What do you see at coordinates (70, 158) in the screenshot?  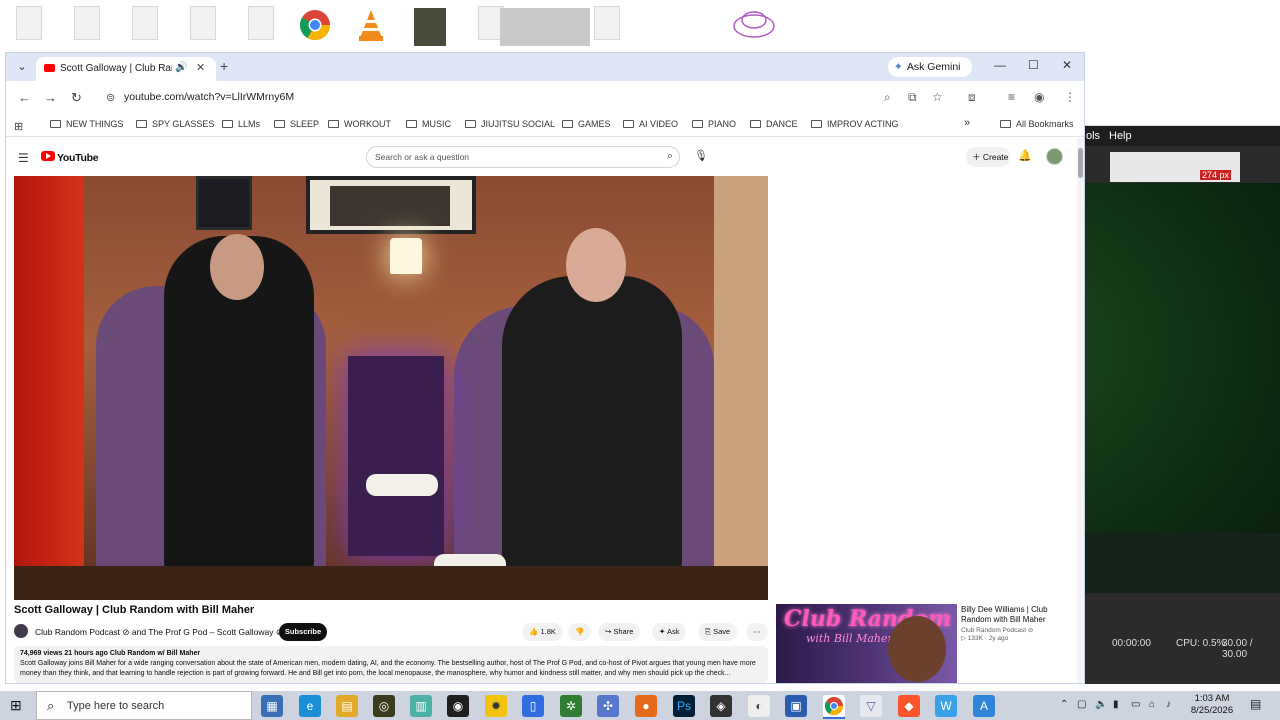 I see `youtube-logo: YouTube` at bounding box center [70, 158].